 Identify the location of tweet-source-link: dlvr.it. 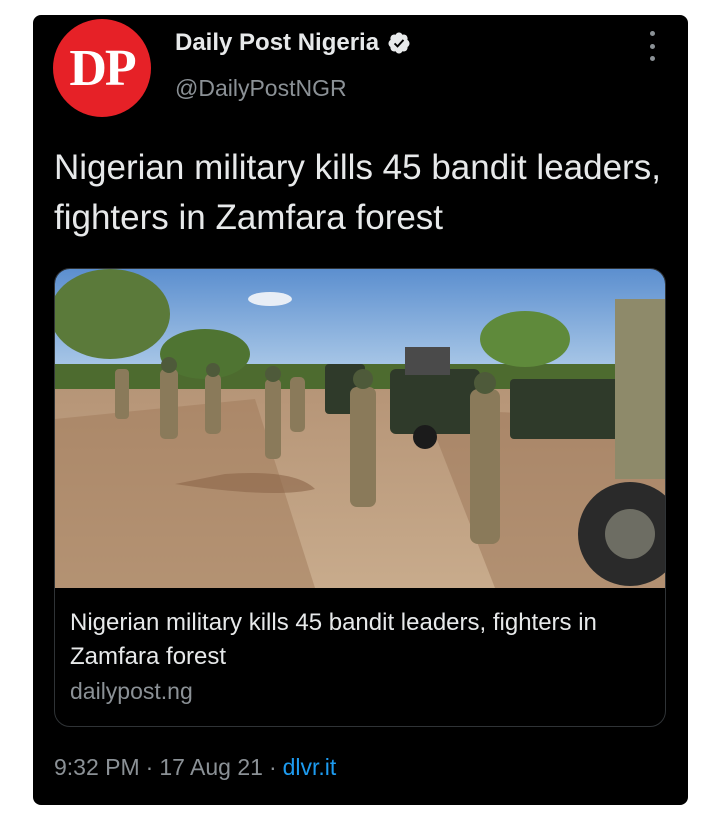
(310, 767).